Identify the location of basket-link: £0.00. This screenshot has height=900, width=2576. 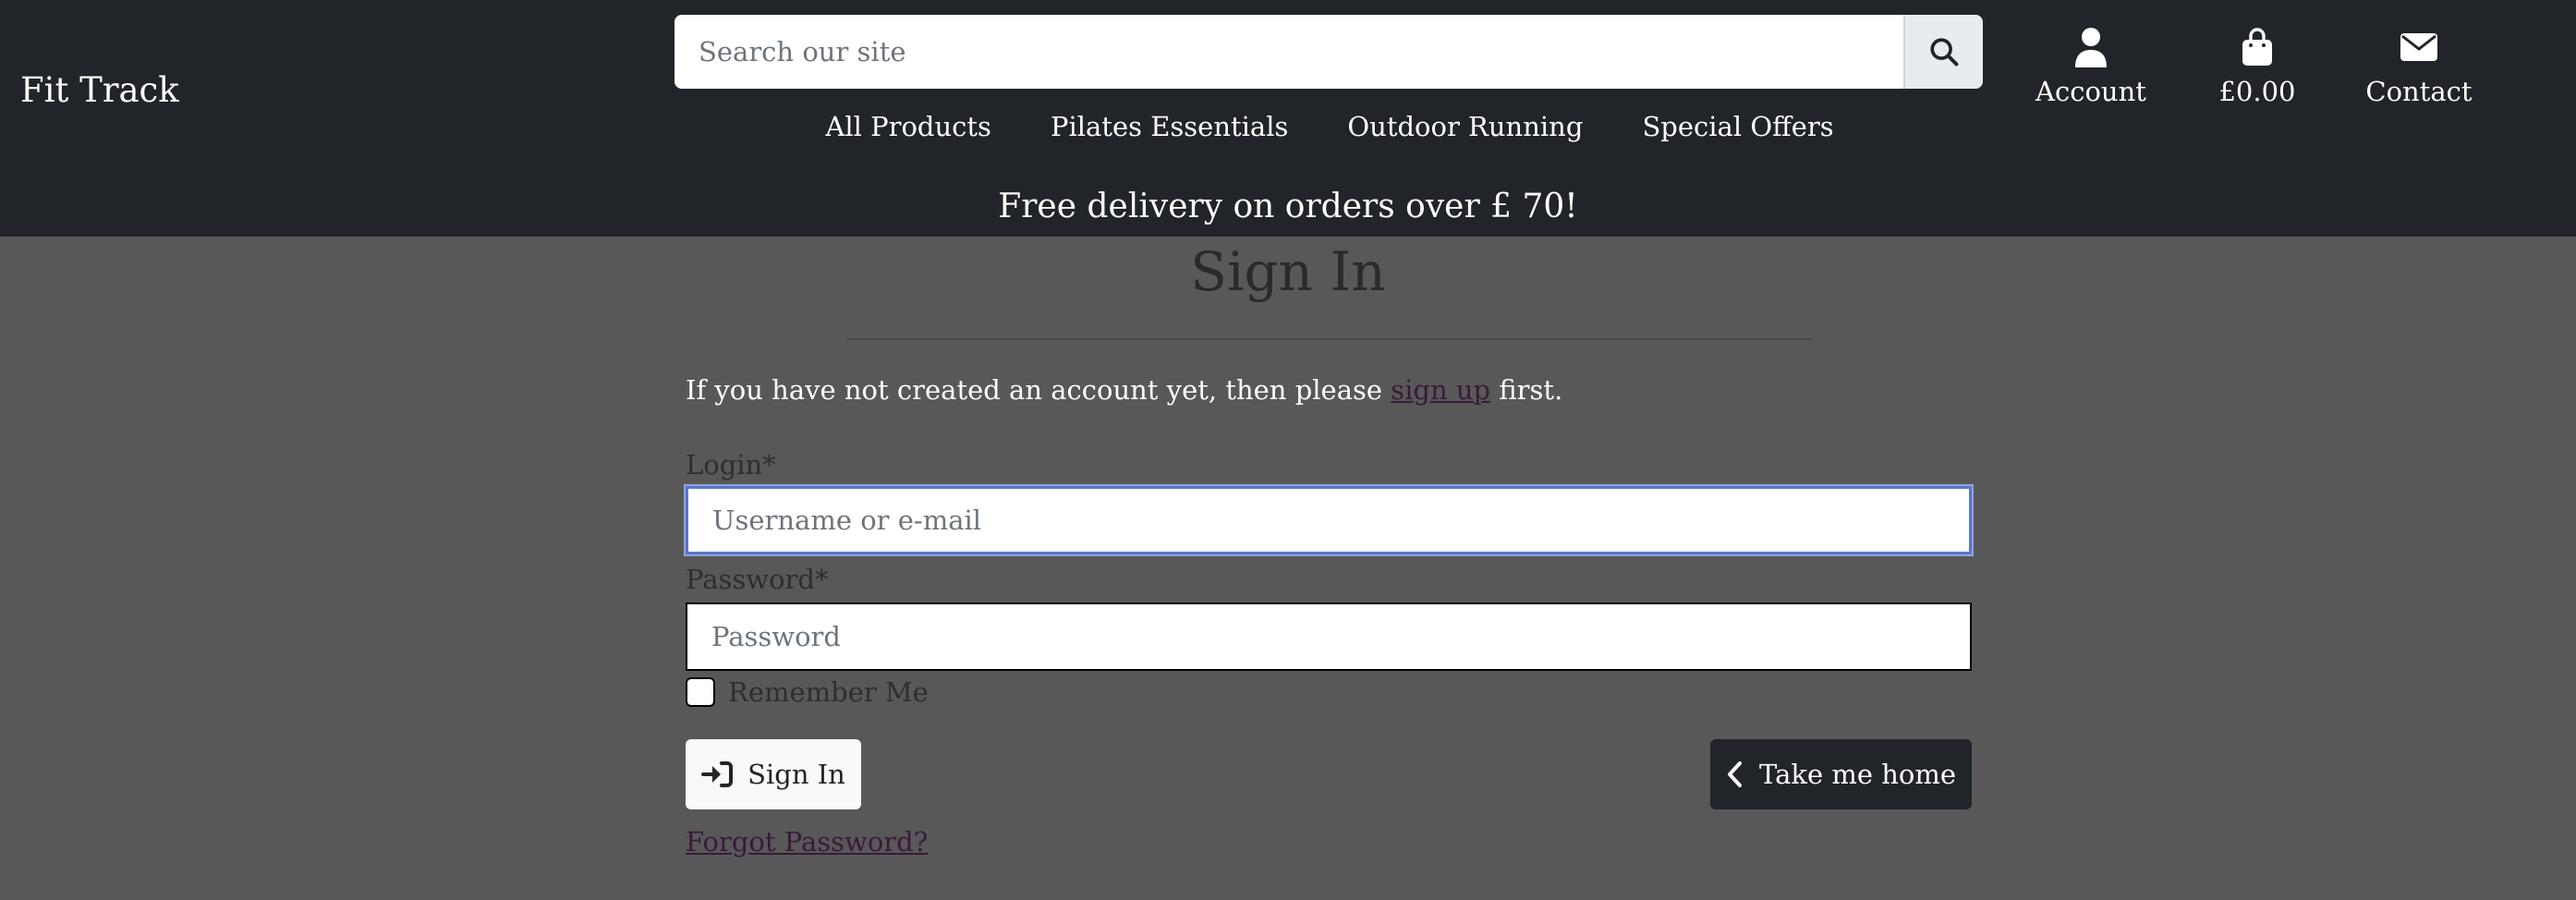
(2257, 66).